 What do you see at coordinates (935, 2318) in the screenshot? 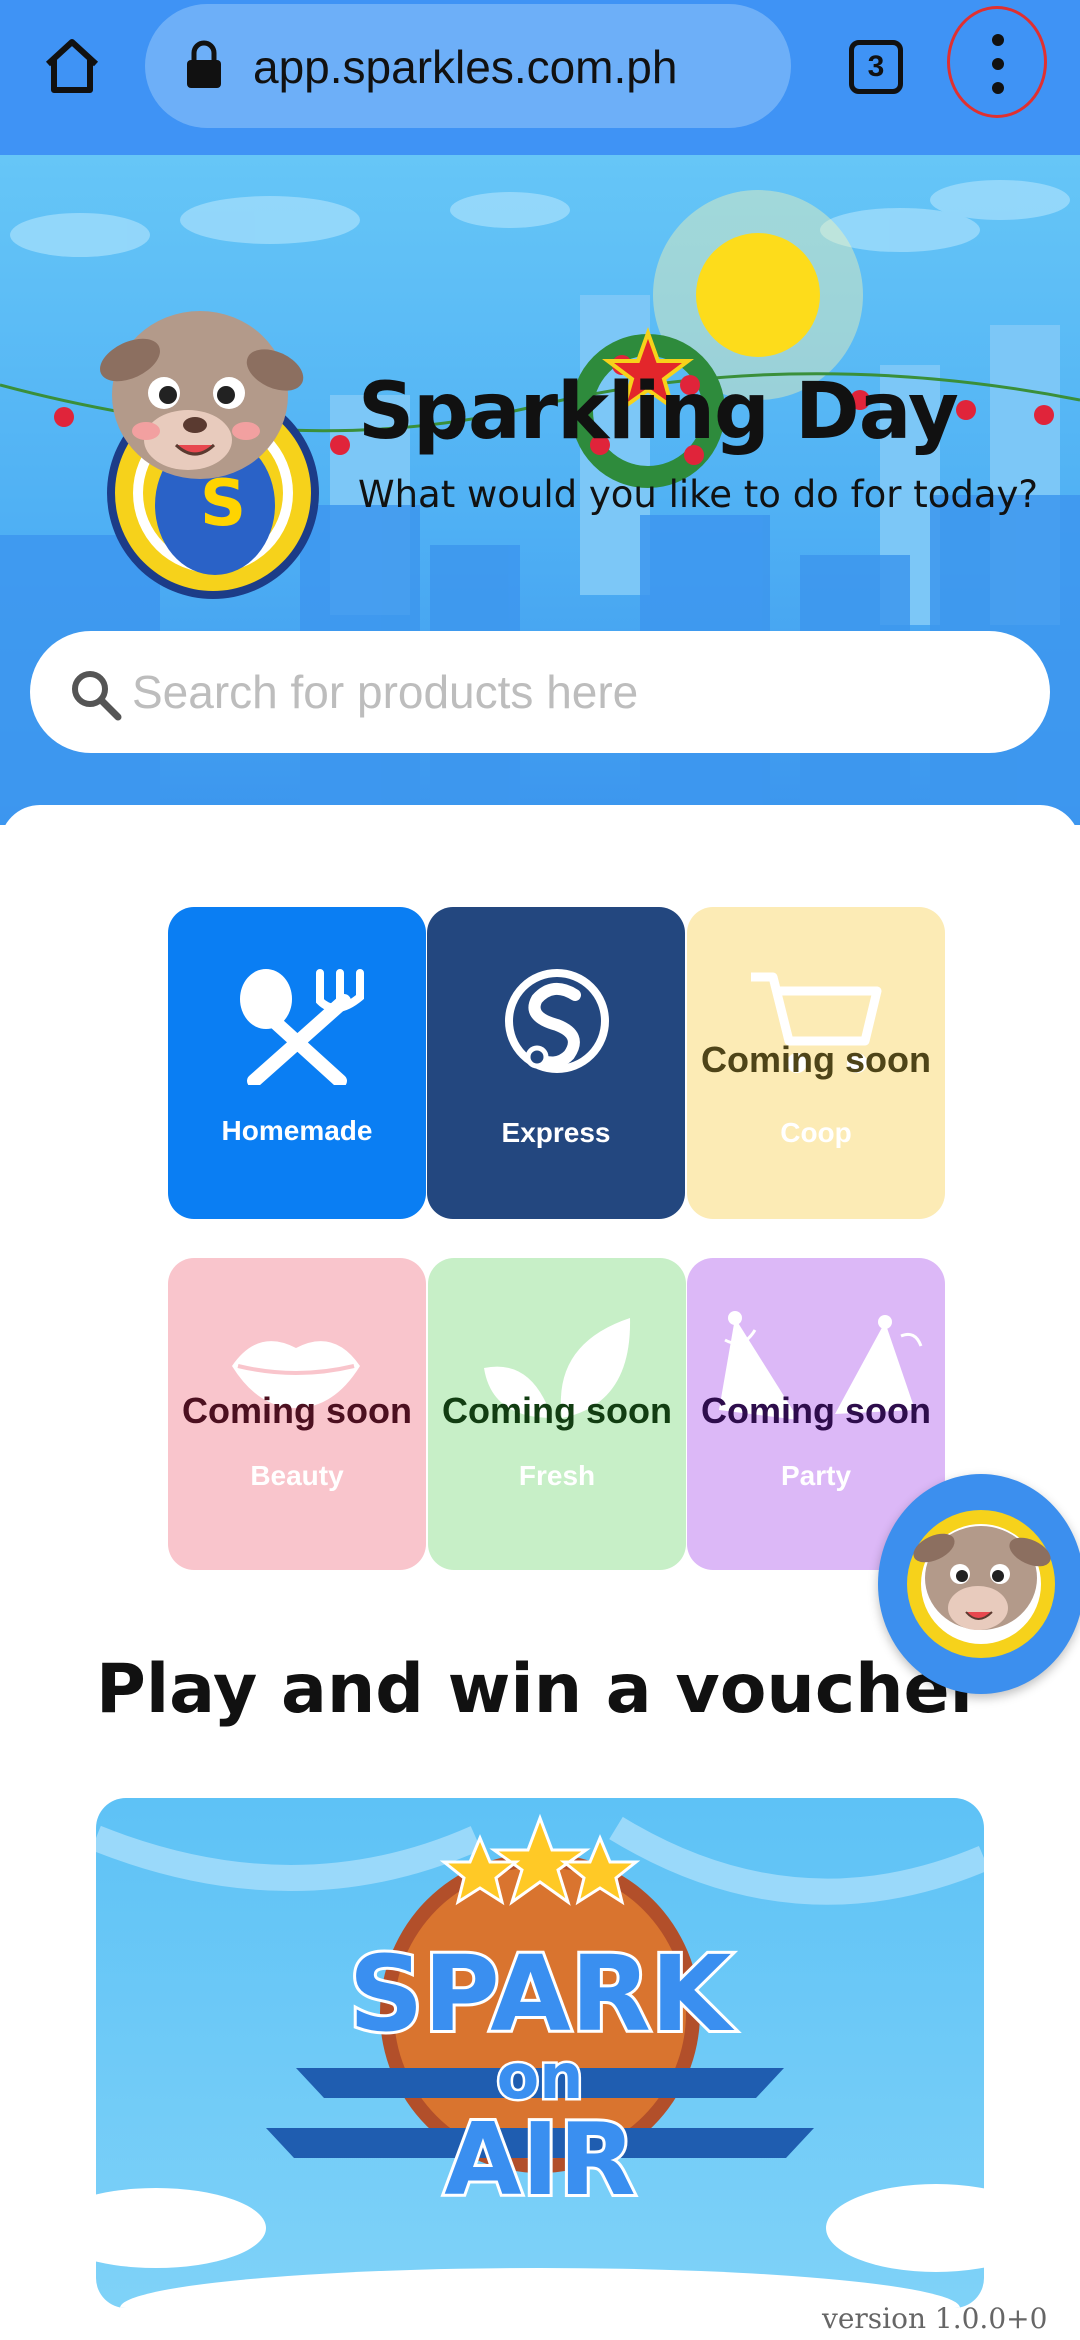
I see `app-version: version 1.0.0+0` at bounding box center [935, 2318].